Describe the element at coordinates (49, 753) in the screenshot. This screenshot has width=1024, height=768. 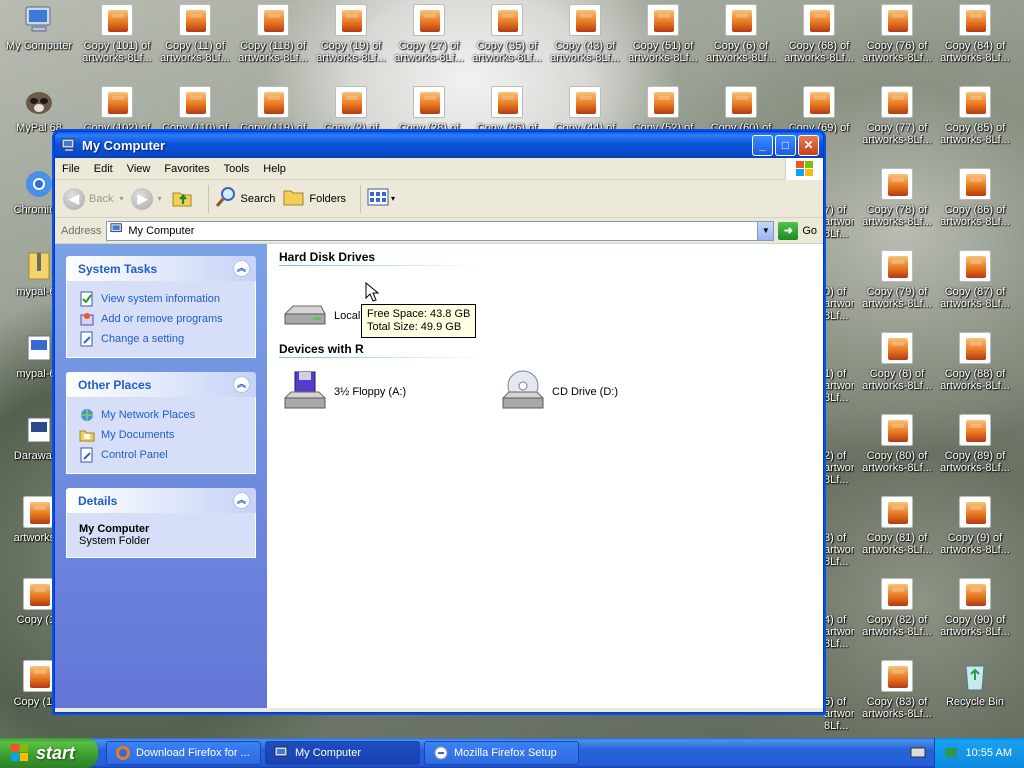
I see `start-button: start` at that location.